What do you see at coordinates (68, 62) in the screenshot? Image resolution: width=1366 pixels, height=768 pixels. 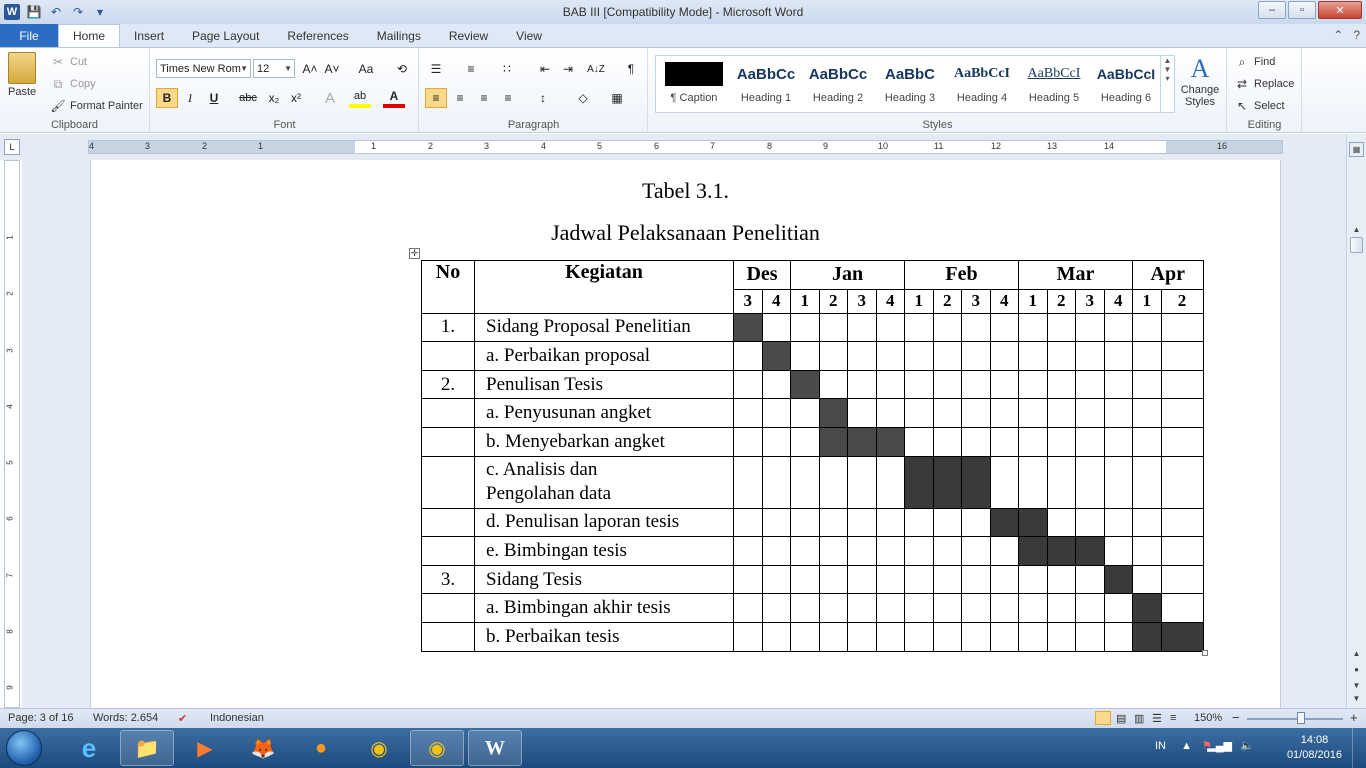 I see `cut-button: ✂ Cut` at bounding box center [68, 62].